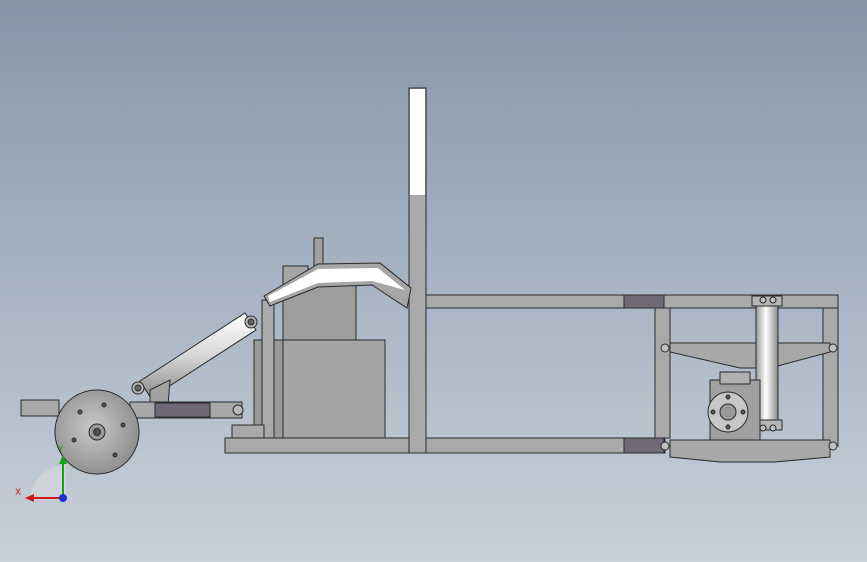 The width and height of the screenshot is (867, 562). What do you see at coordinates (248, 431) in the screenshot?
I see `front-subframe-base` at bounding box center [248, 431].